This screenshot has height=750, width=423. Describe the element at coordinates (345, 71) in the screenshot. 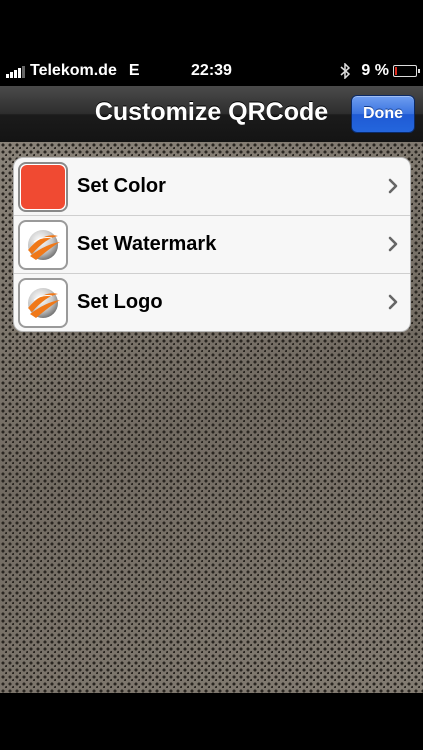

I see `bluetooth-icon` at that location.